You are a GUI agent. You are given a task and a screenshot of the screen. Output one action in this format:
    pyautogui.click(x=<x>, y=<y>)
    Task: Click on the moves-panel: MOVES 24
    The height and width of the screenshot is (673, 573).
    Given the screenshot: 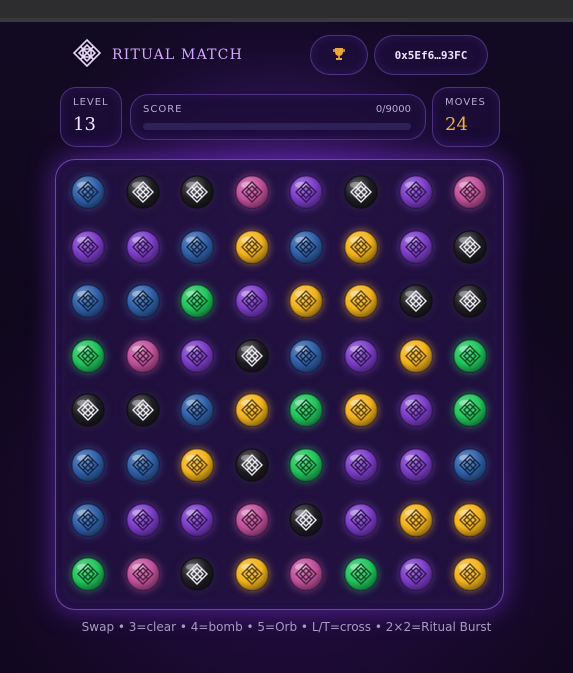 What is the action you would take?
    pyautogui.click(x=466, y=117)
    